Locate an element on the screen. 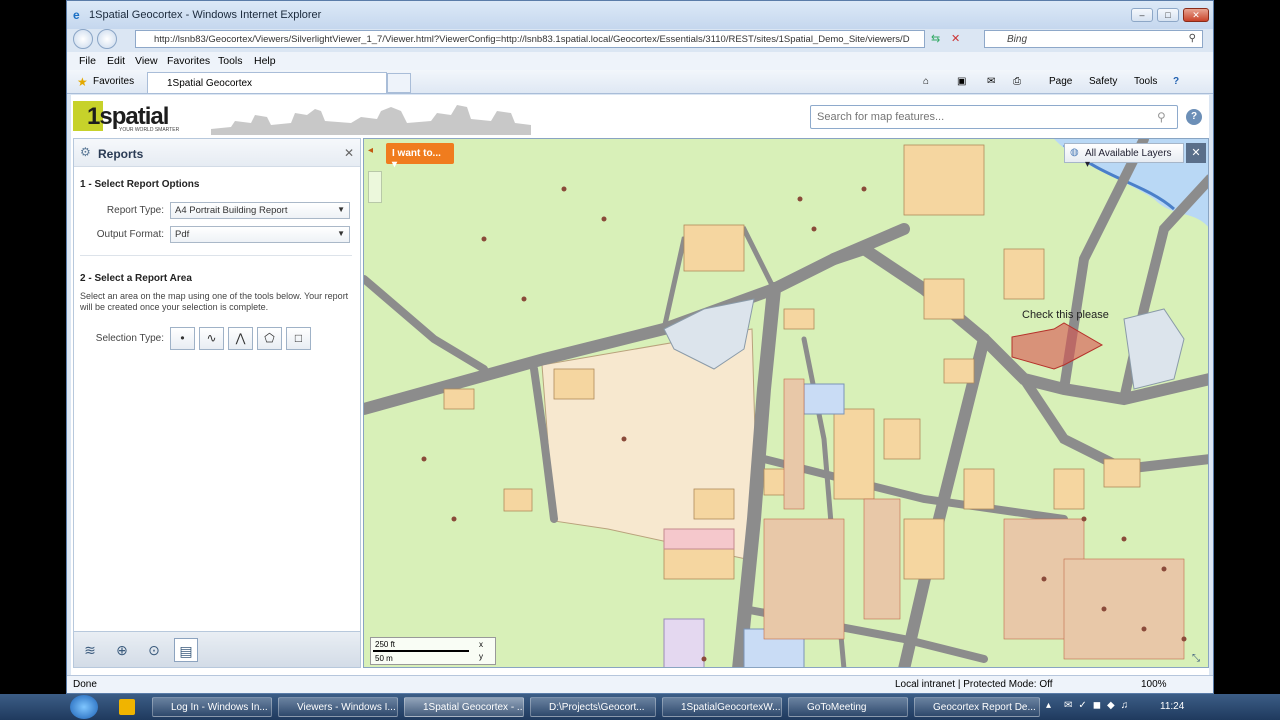  menu-bar: File Edit View Favorites Tools Help is located at coordinates (640, 61).